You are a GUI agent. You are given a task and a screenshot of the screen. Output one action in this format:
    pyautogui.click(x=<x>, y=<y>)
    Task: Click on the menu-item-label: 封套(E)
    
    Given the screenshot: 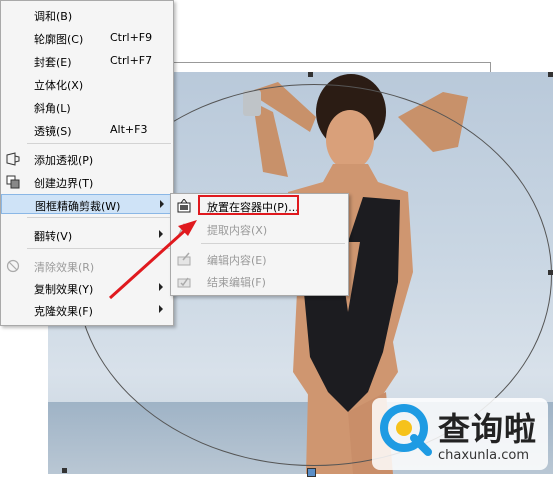 What is the action you would take?
    pyautogui.click(x=53, y=62)
    